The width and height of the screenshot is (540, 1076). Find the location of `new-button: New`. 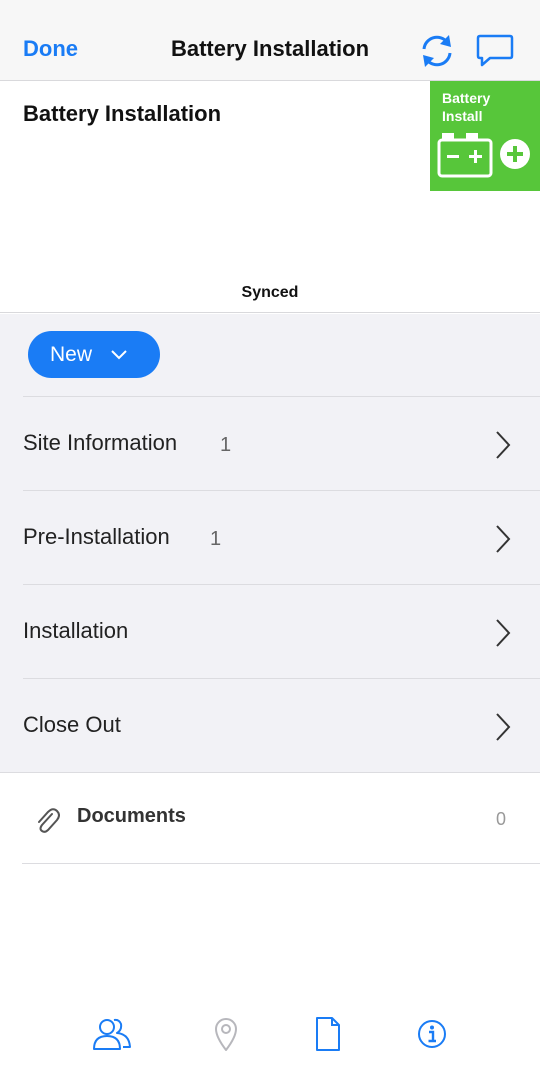

new-button: New is located at coordinates (94, 354).